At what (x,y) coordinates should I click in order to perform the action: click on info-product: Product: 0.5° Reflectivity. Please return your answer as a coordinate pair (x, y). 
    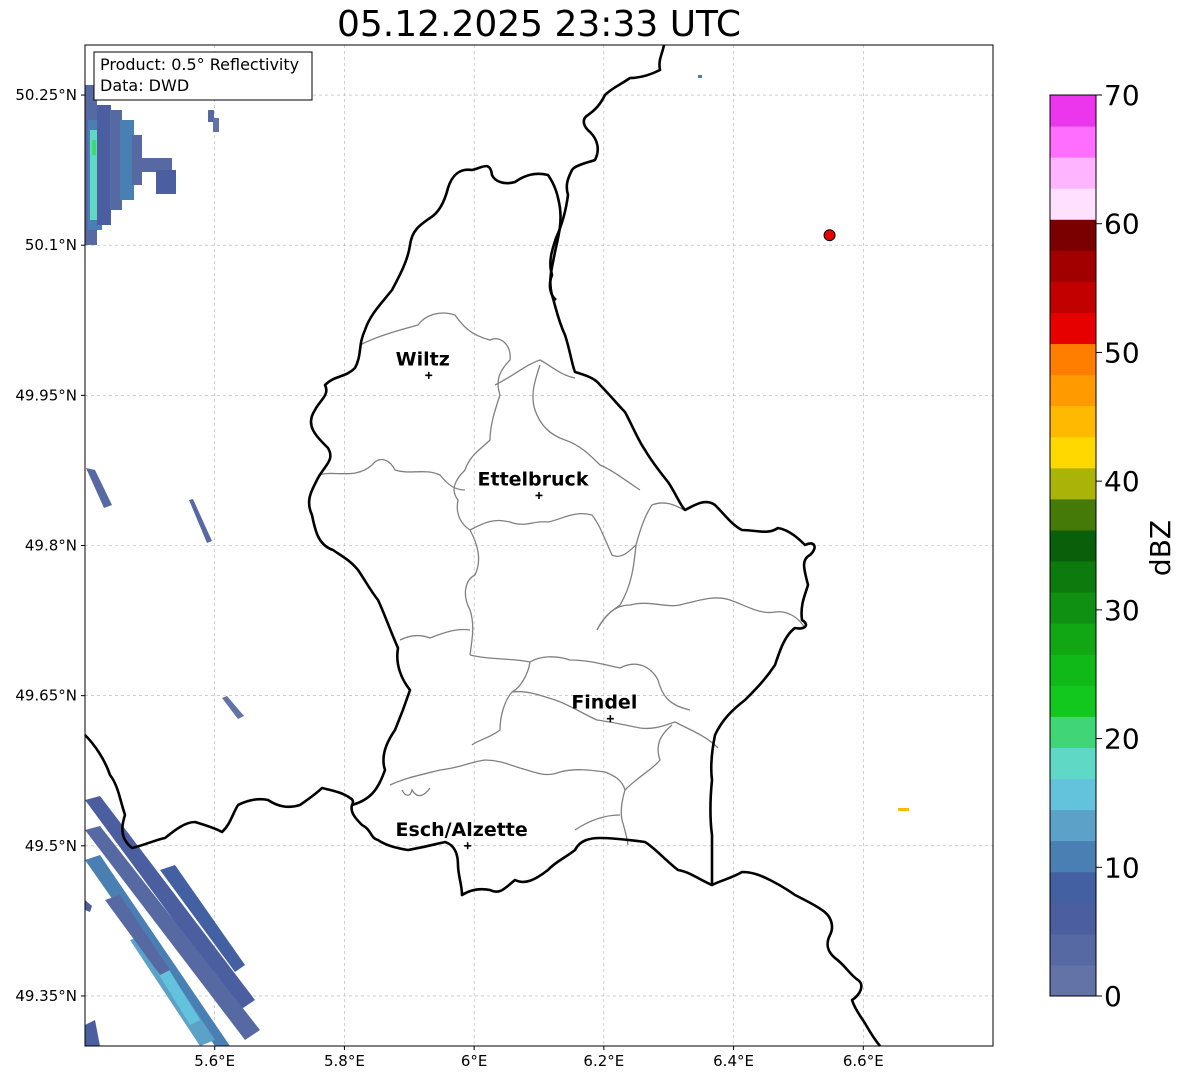
    Looking at the image, I should click on (199, 64).